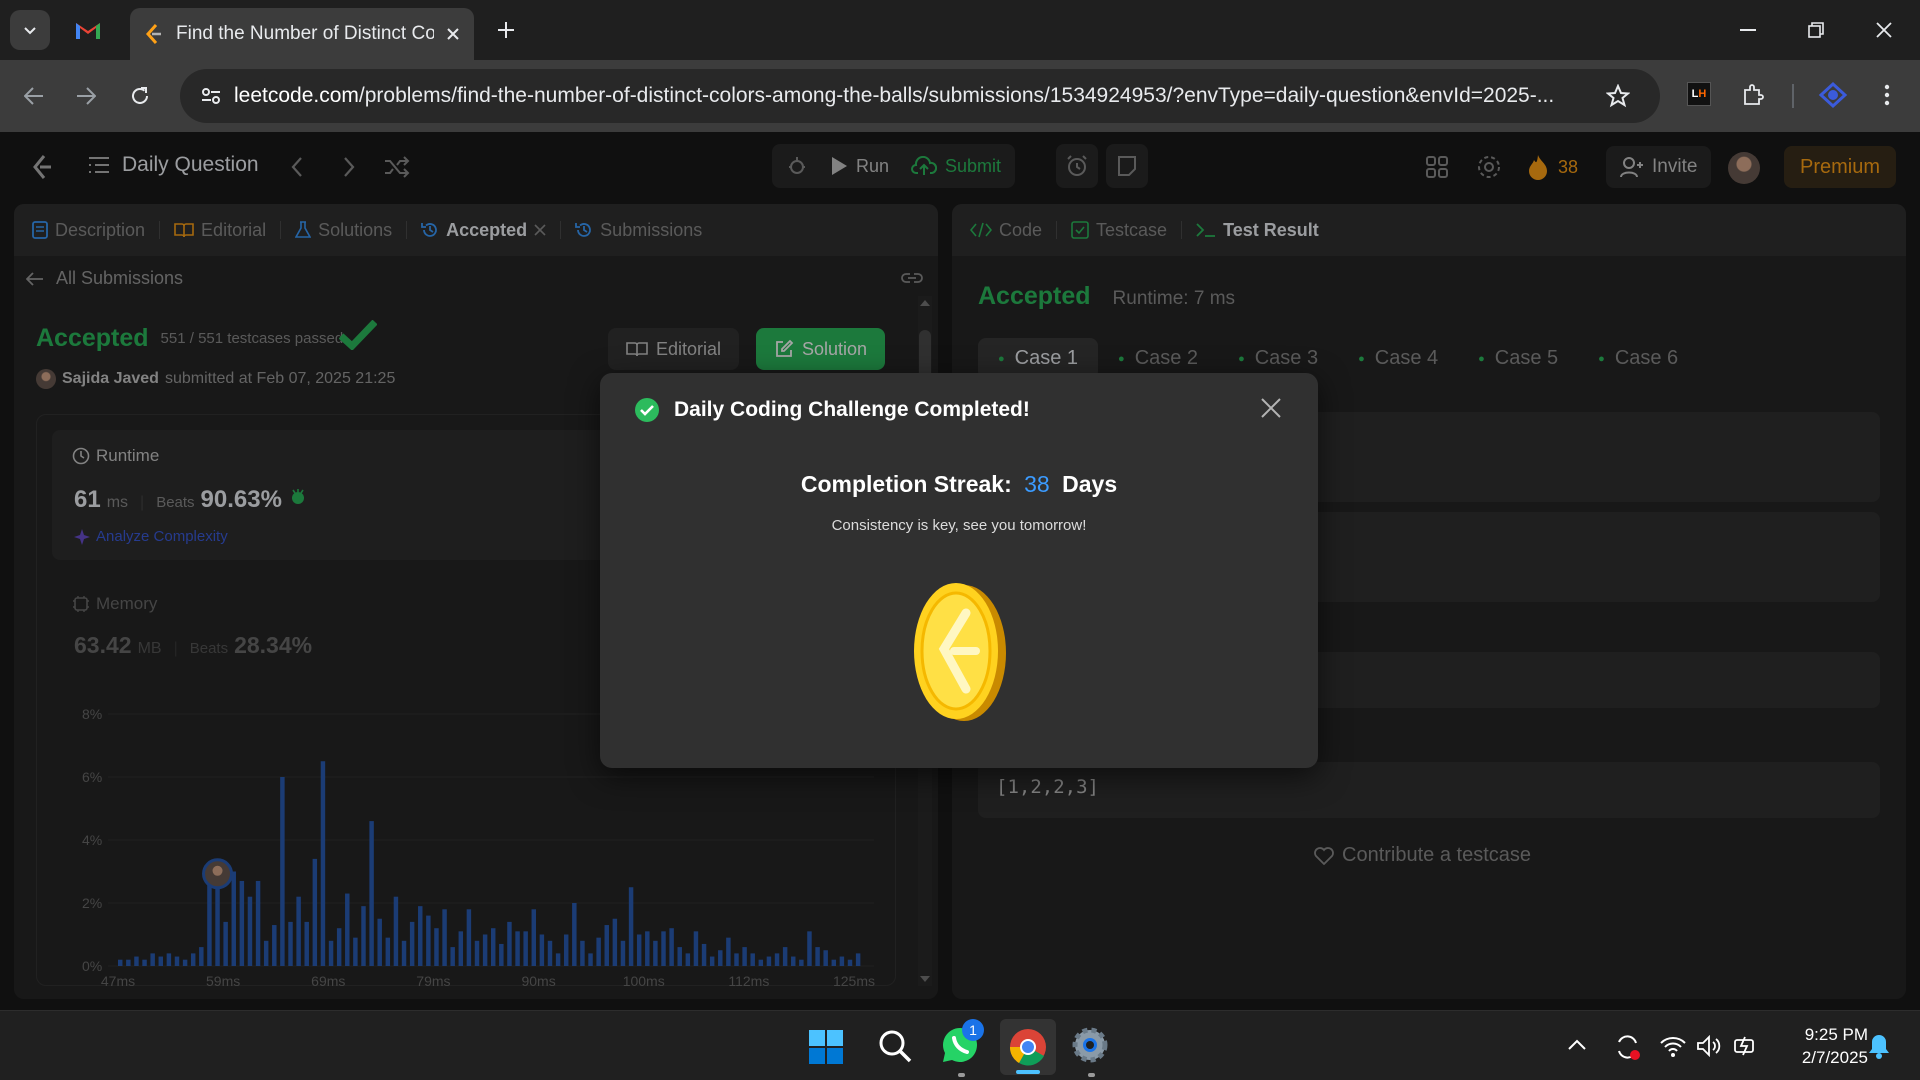 The image size is (1920, 1080). What do you see at coordinates (959, 525) in the screenshot?
I see `modal-subtitle: Consistency is key, see you tomorrow!` at bounding box center [959, 525].